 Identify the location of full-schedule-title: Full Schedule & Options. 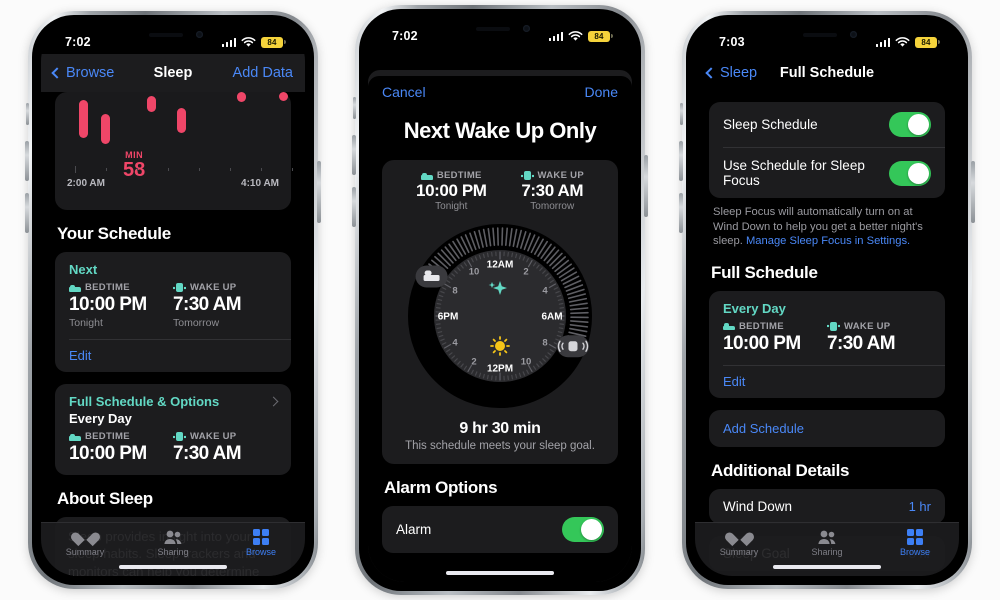
(144, 401).